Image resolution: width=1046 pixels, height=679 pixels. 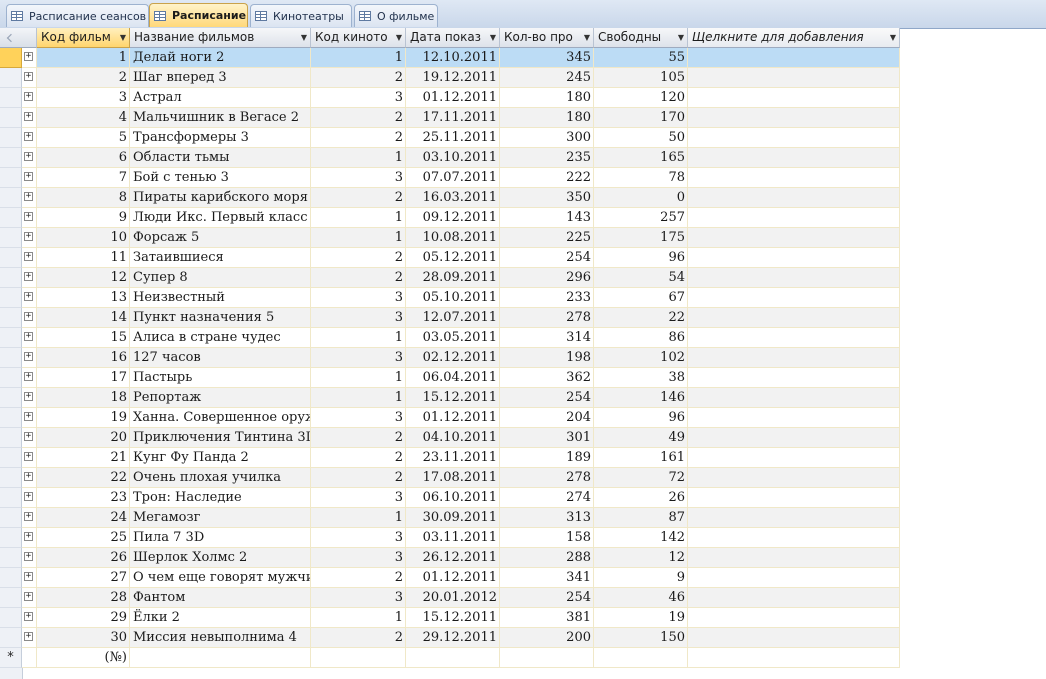 I want to click on table-cell: Затаившиеся, so click(x=220, y=258).